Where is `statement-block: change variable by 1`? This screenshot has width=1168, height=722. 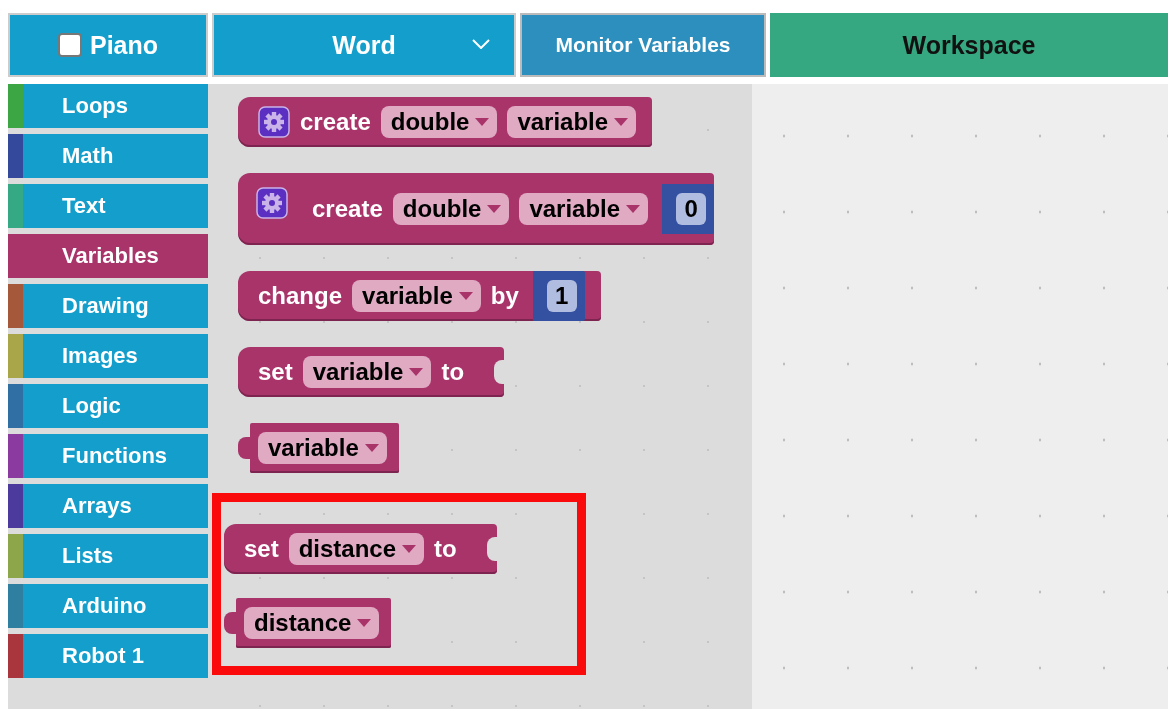 statement-block: change variable by 1 is located at coordinates (419, 296).